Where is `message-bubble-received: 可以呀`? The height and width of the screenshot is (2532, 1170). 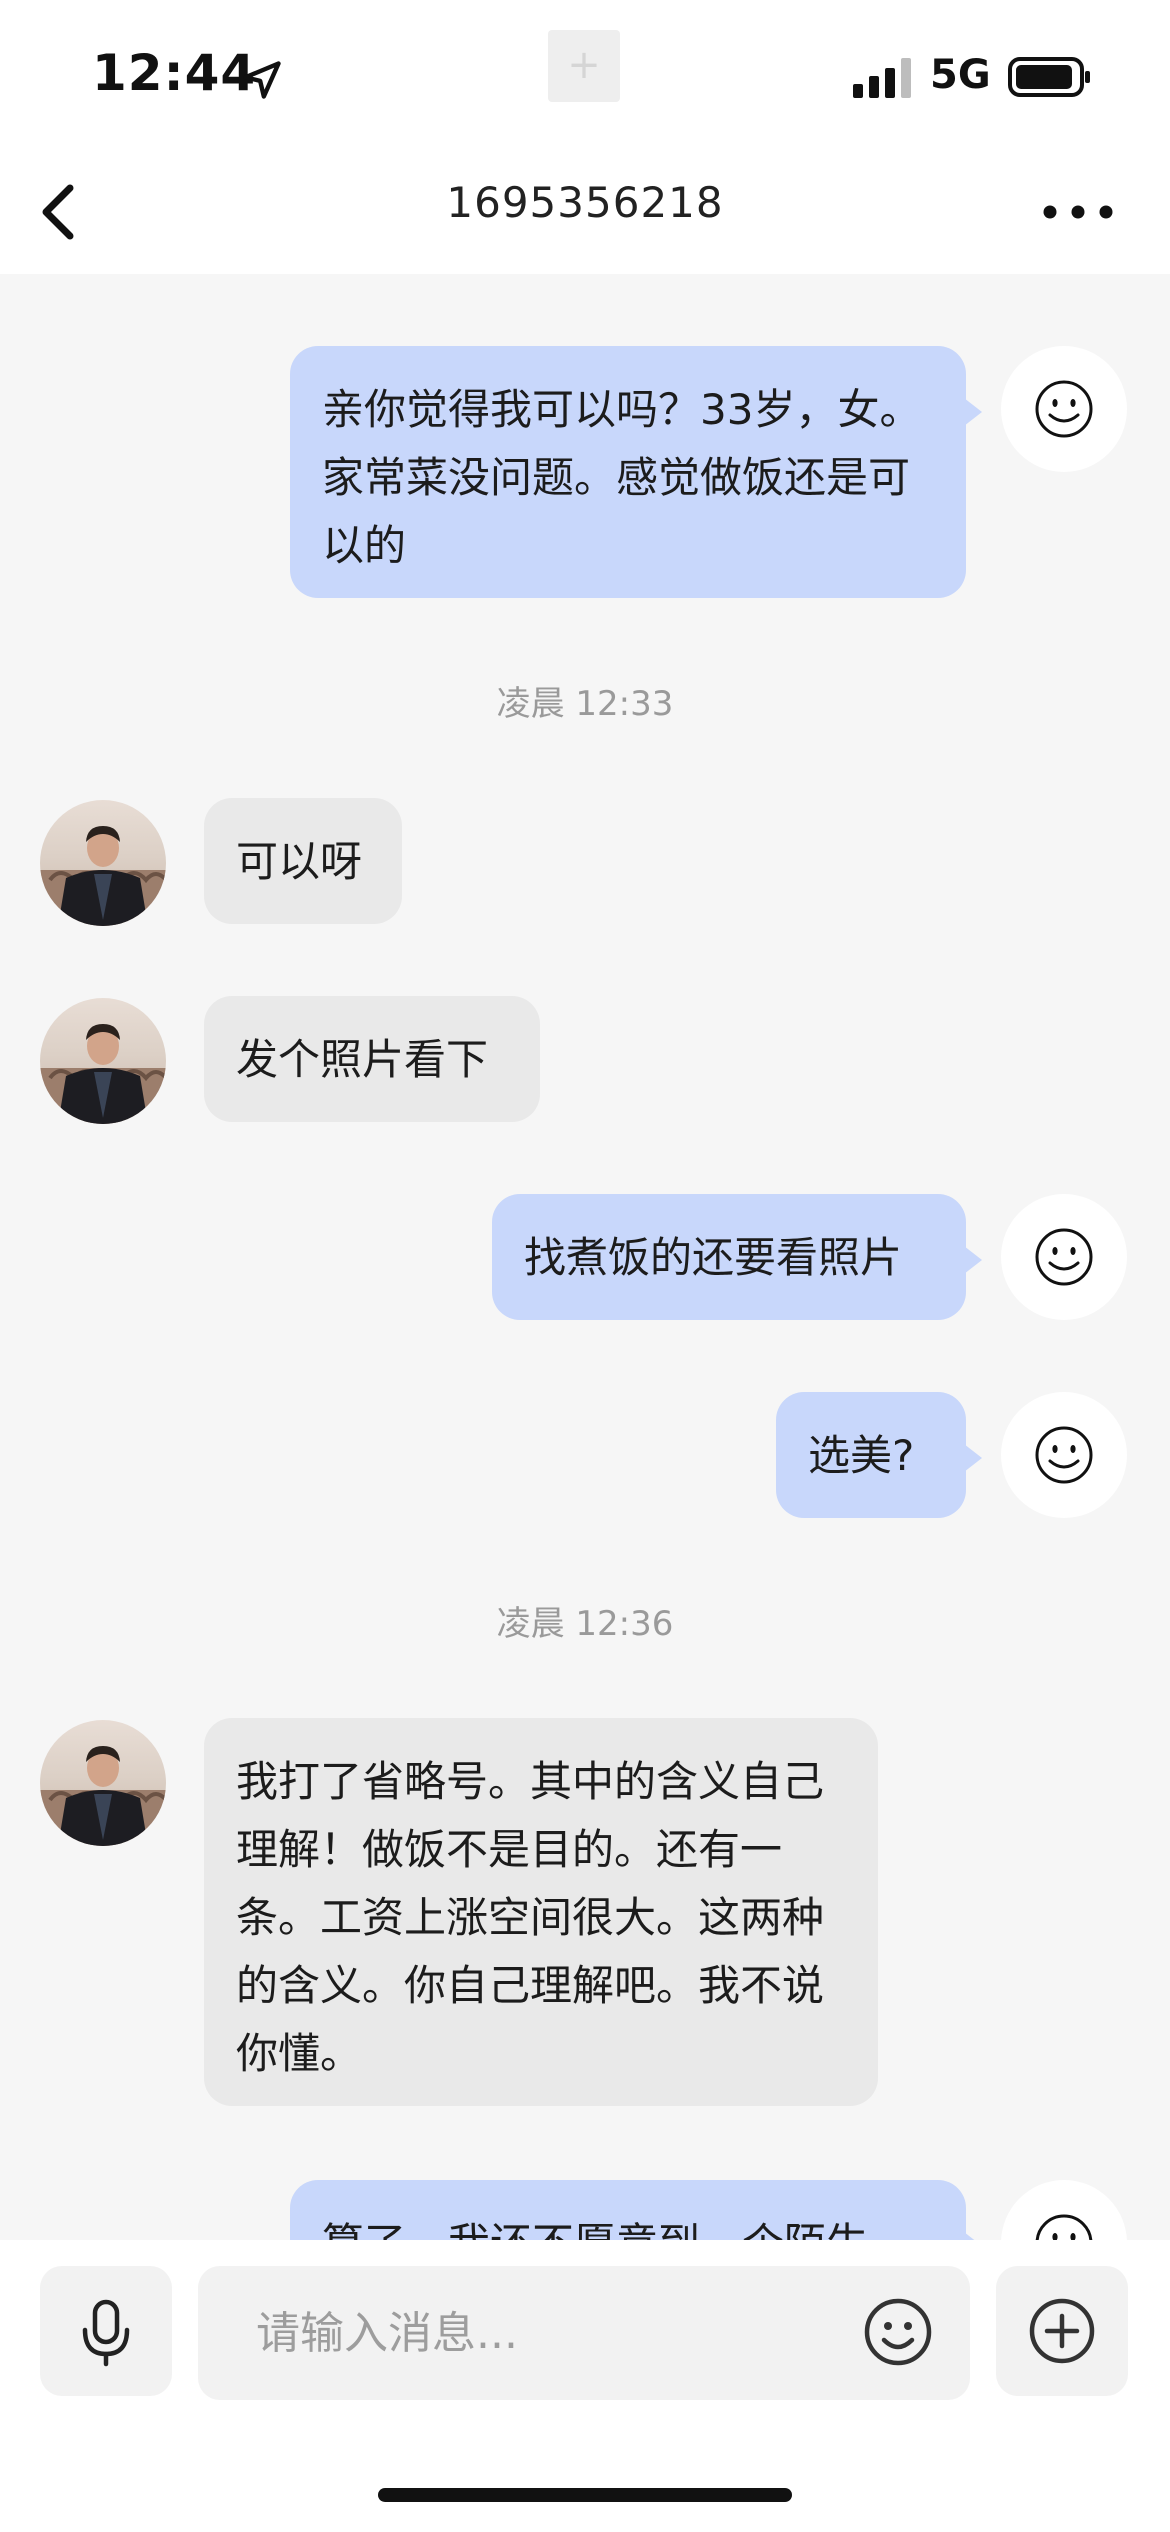
message-bubble-received: 可以呀 is located at coordinates (303, 861).